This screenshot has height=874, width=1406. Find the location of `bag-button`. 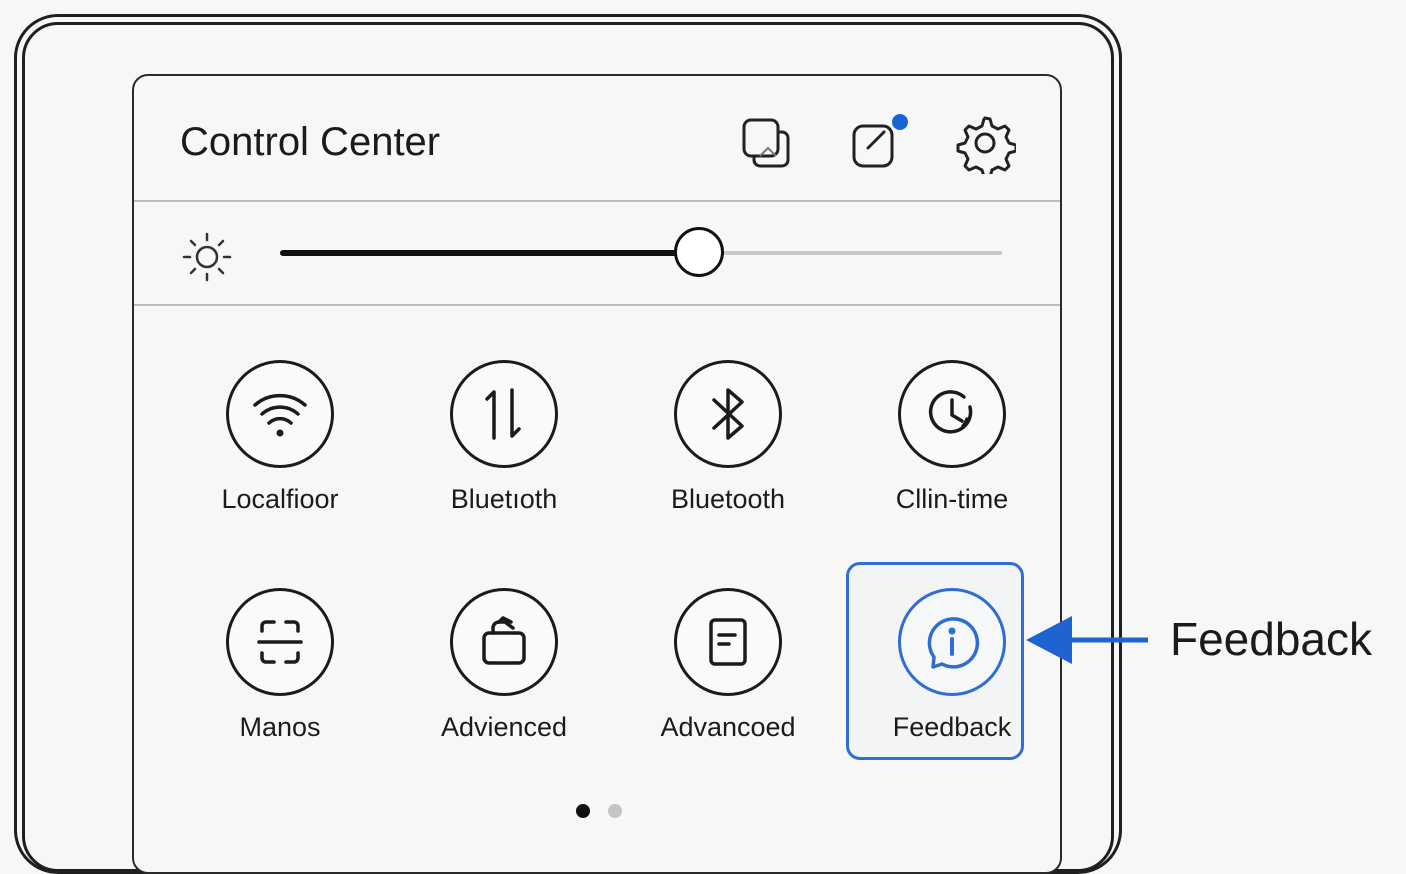

bag-button is located at coordinates (504, 642).